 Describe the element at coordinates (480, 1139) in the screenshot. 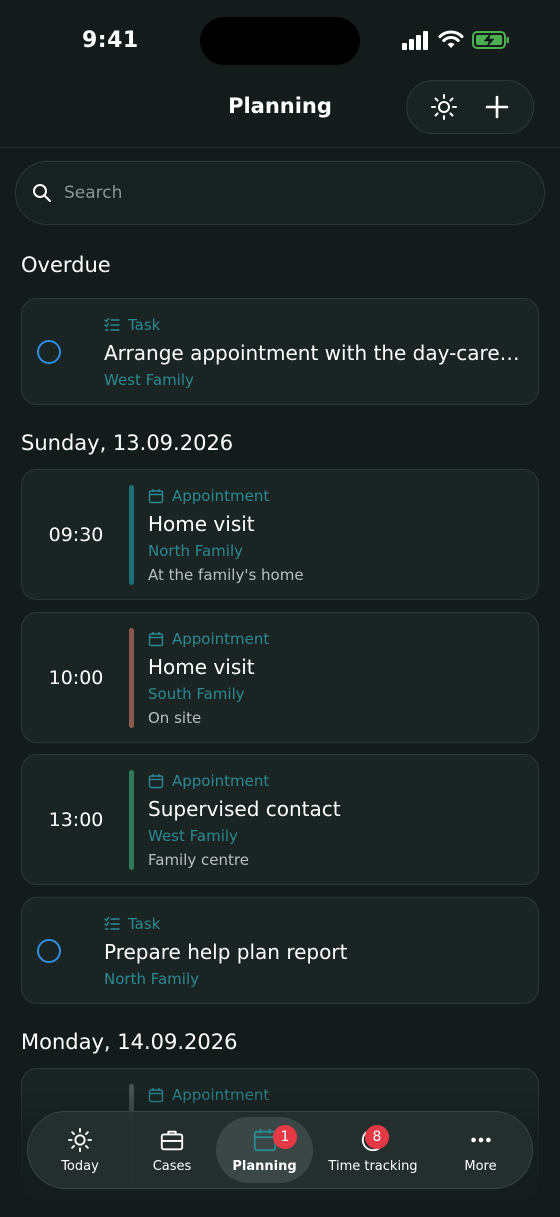

I see `more-icon` at that location.